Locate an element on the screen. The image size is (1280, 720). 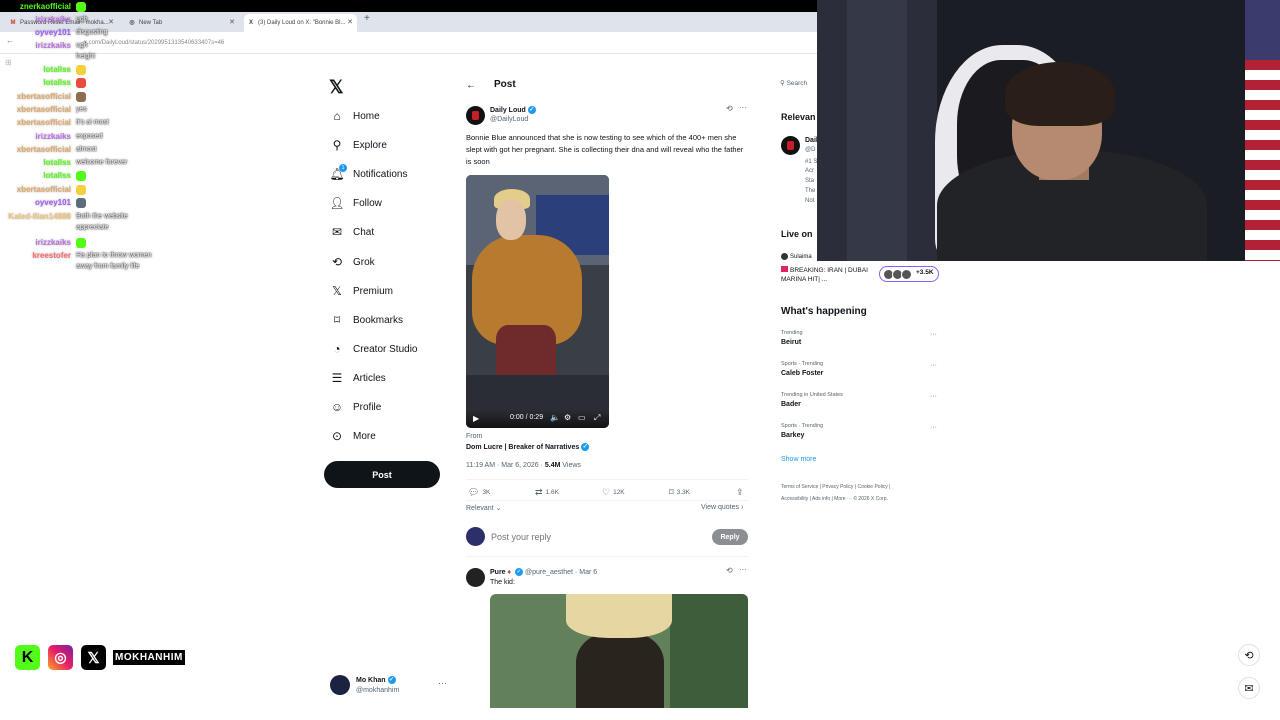
reply-image is located at coordinates (619, 651).